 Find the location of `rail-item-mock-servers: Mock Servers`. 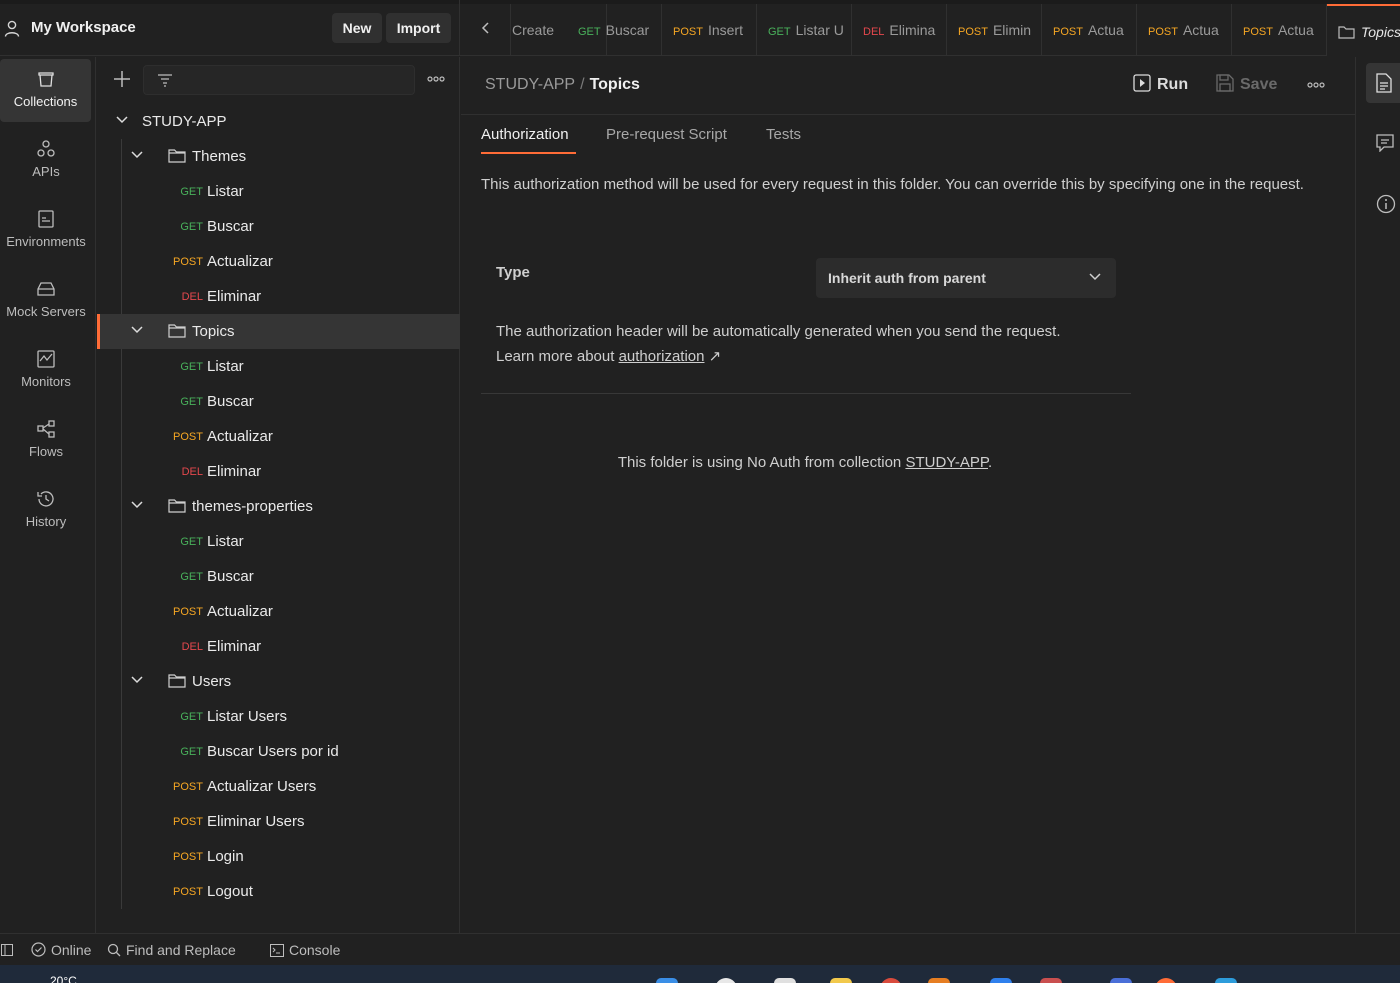

rail-item-mock-servers: Mock Servers is located at coordinates (46, 300).